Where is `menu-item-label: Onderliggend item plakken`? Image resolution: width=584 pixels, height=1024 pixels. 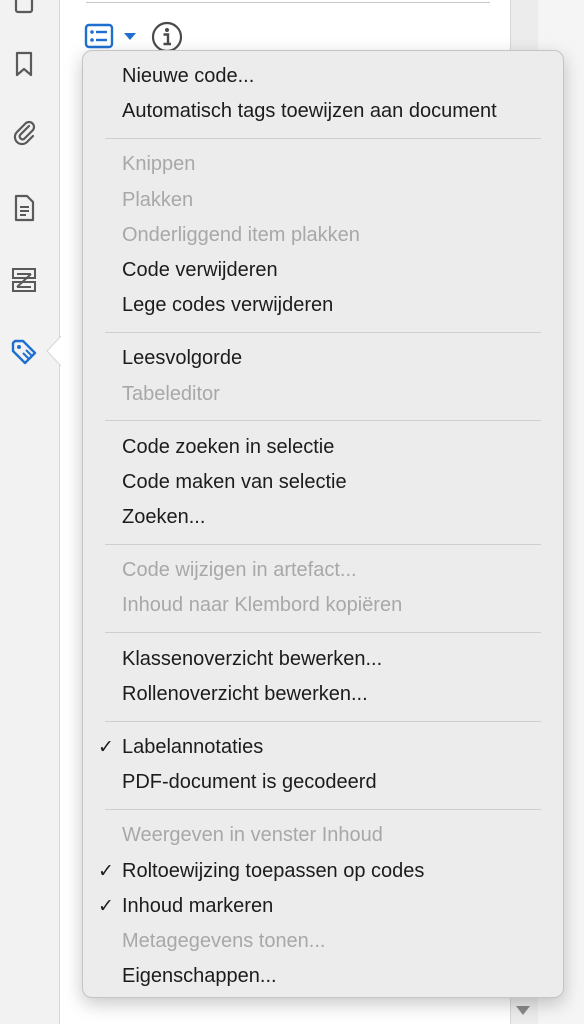 menu-item-label: Onderliggend item plakken is located at coordinates (241, 234).